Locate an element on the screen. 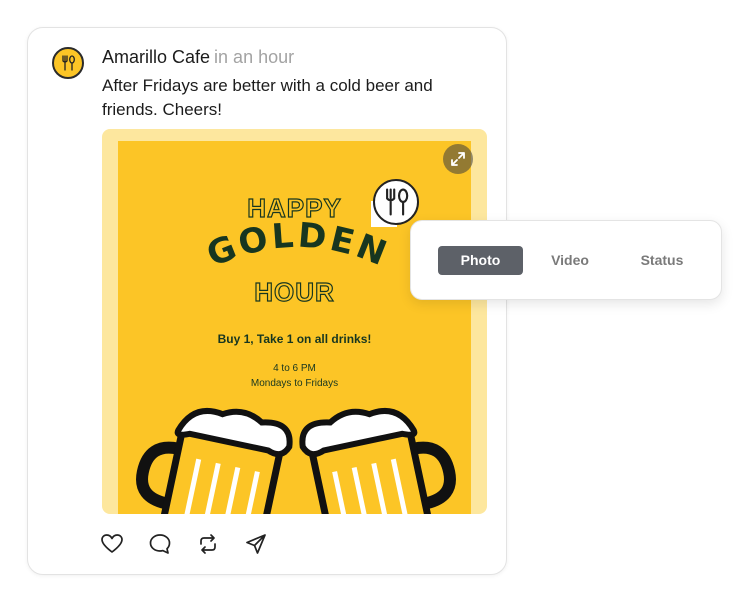 Image resolution: width=750 pixels, height=603 pixels. post-header: Amarillo Cafe in an hour is located at coordinates (198, 57).